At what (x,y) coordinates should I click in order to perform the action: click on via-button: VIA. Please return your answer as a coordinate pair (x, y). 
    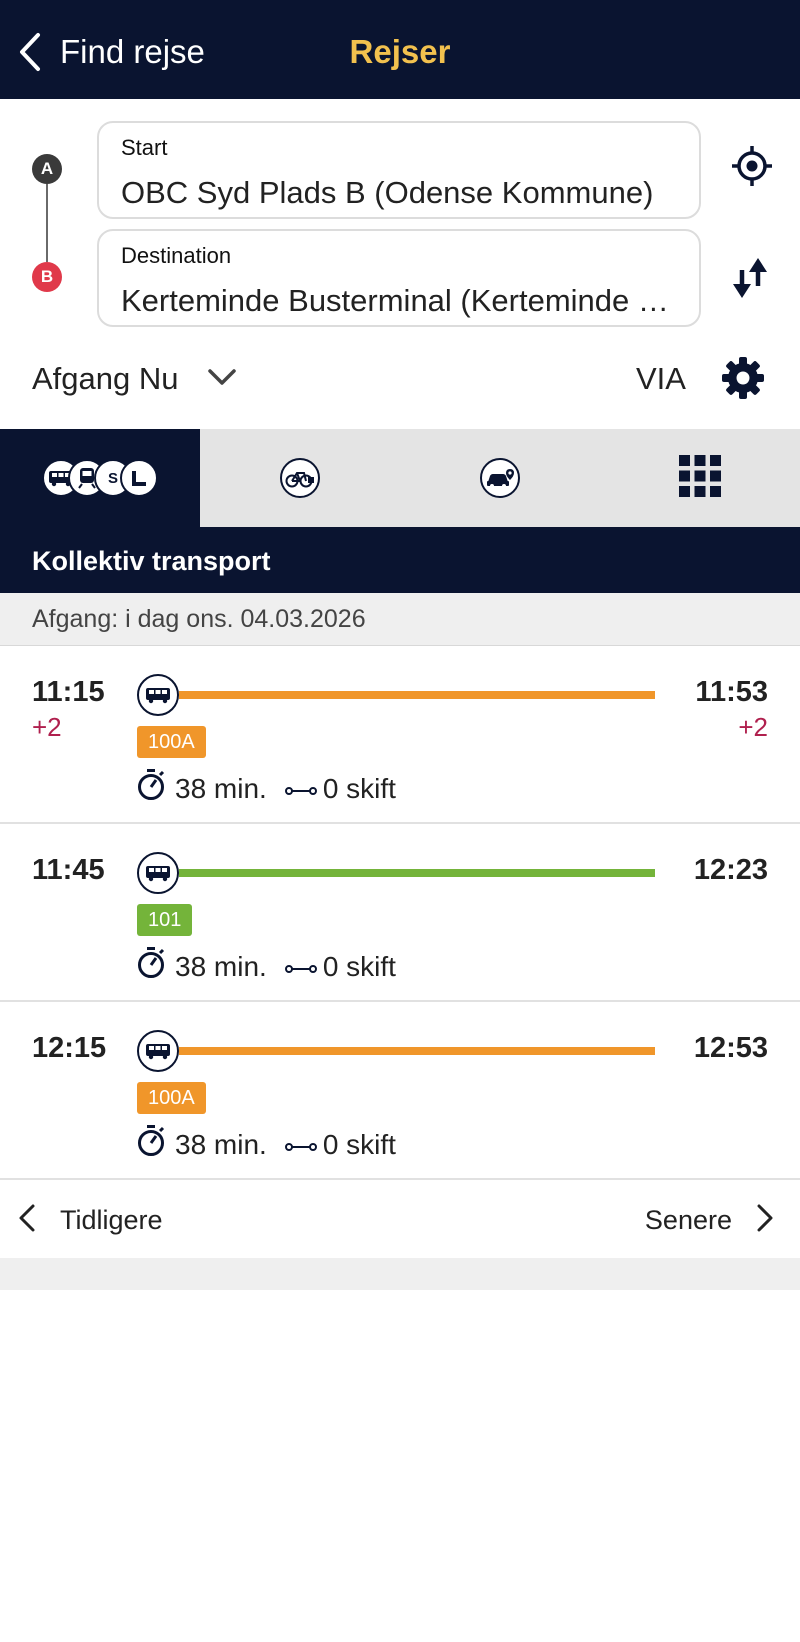
    Looking at the image, I should click on (661, 379).